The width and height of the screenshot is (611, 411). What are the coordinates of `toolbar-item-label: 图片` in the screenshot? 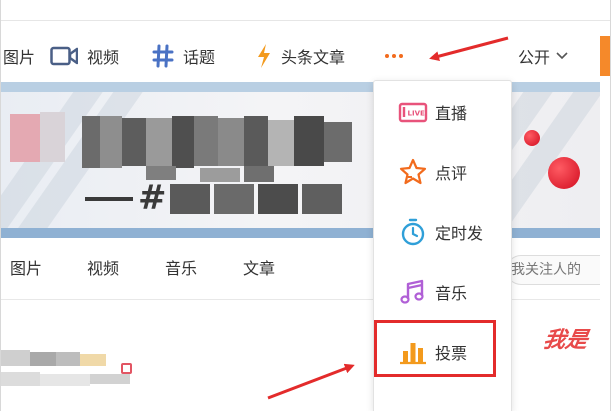 It's located at (19, 57).